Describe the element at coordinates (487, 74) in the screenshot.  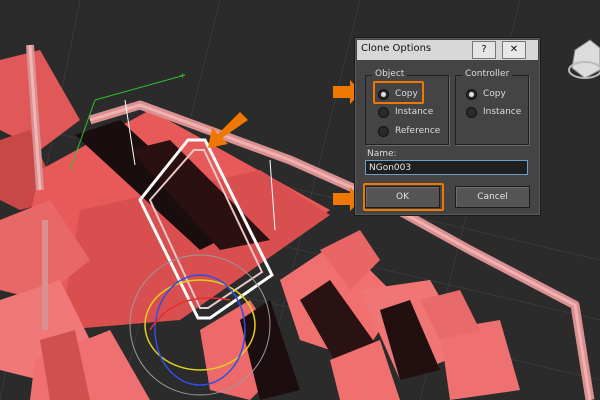
I see `controller-group-label: Controller` at that location.